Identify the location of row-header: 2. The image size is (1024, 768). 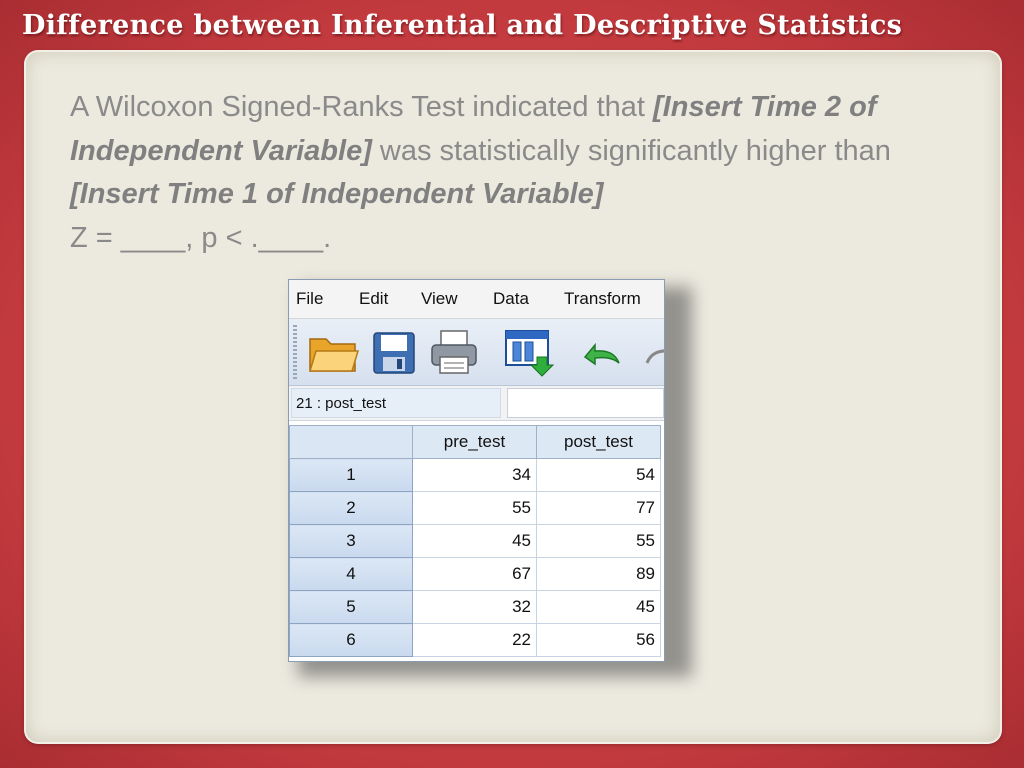
(351, 508).